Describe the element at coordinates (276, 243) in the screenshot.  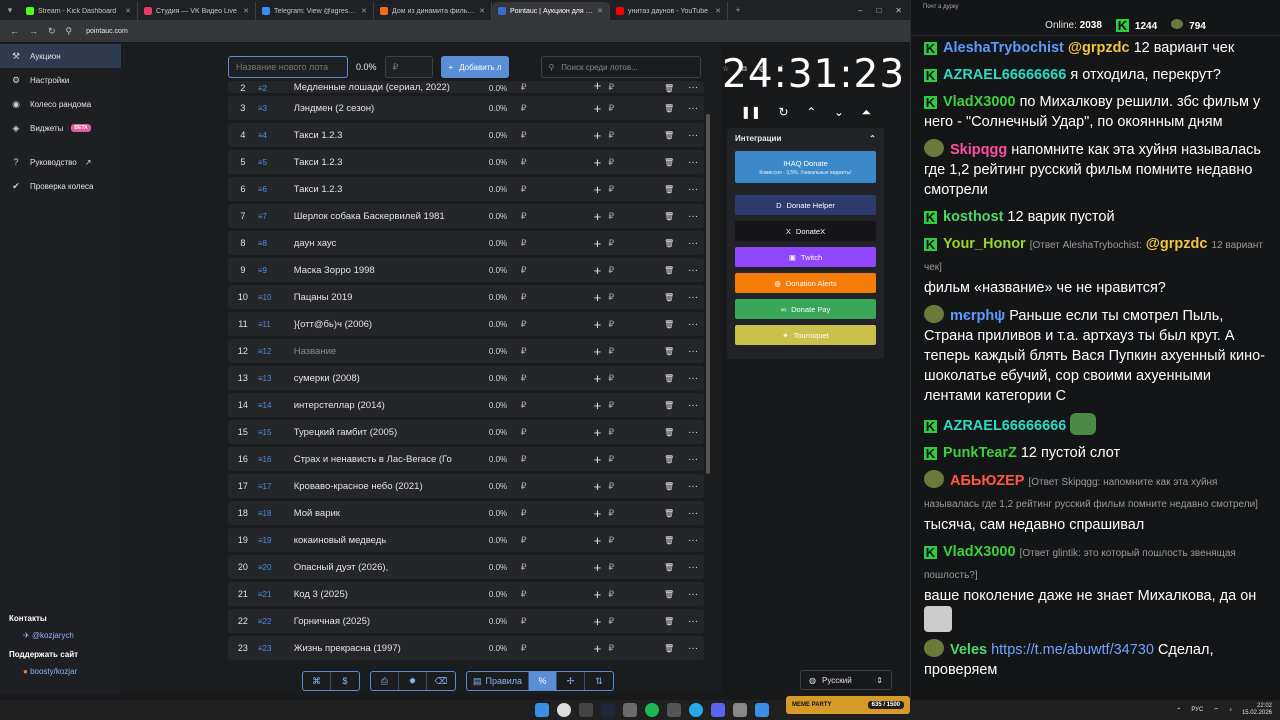
I see `lot-id: ≡8` at that location.